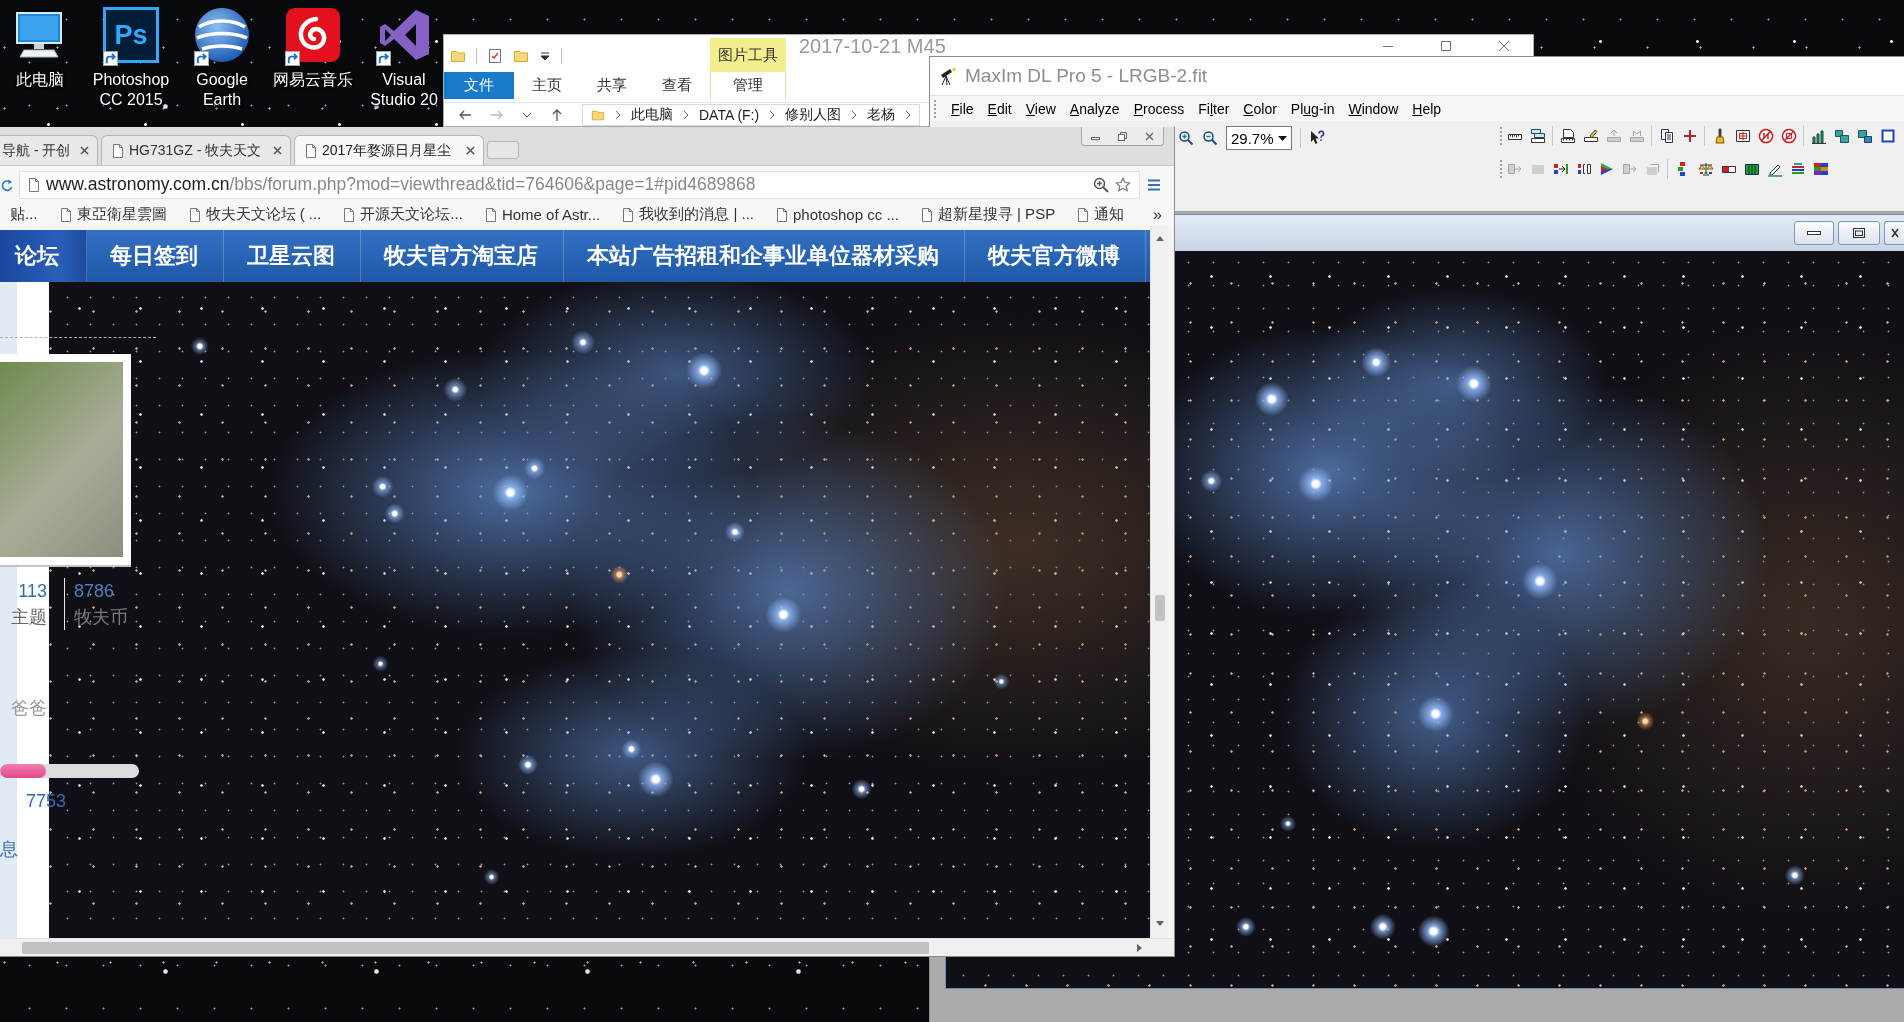 The width and height of the screenshot is (1904, 1022). What do you see at coordinates (32, 591) in the screenshot?
I see `stat-value: 113` at bounding box center [32, 591].